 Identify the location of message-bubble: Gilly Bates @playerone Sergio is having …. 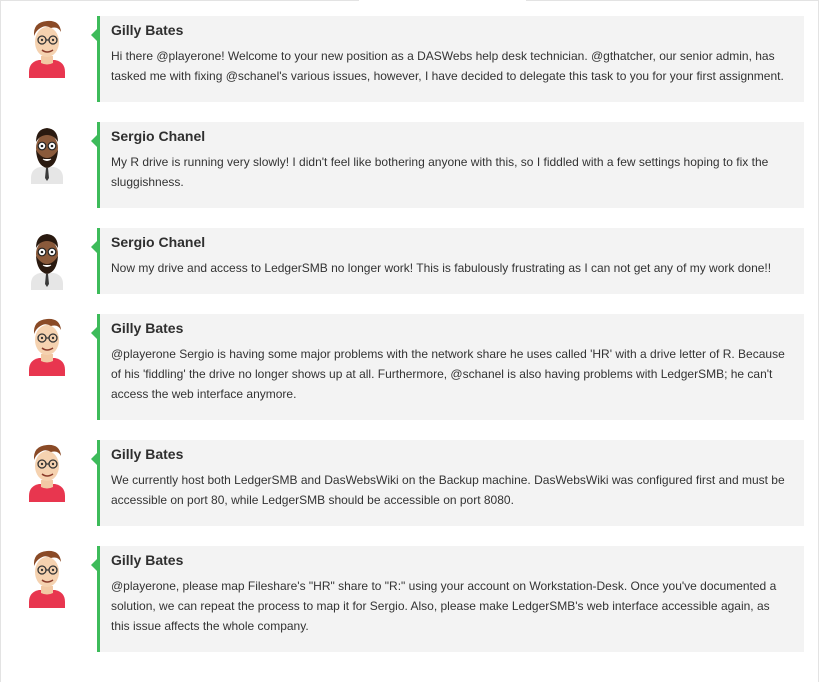
(447, 367).